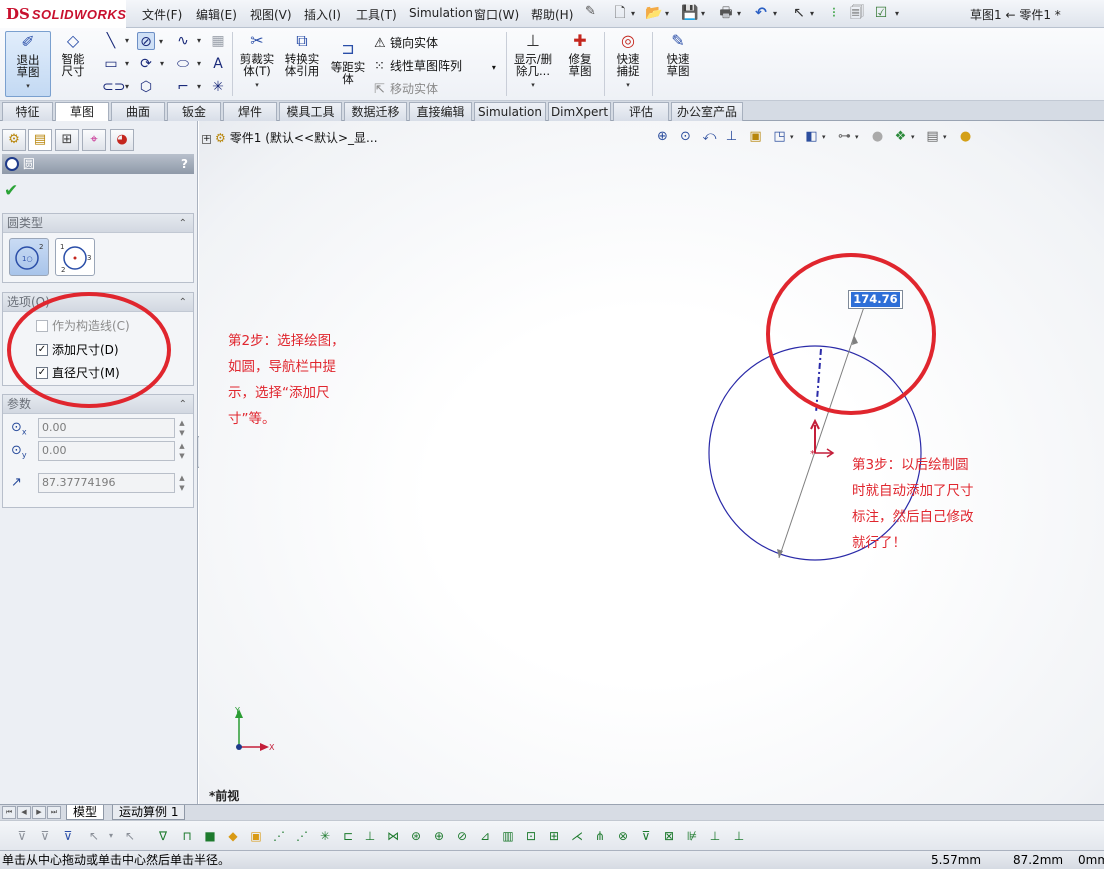 This screenshot has width=1104, height=869. Describe the element at coordinates (82, 112) in the screenshot. I see `tab-sketch: 草图` at that location.